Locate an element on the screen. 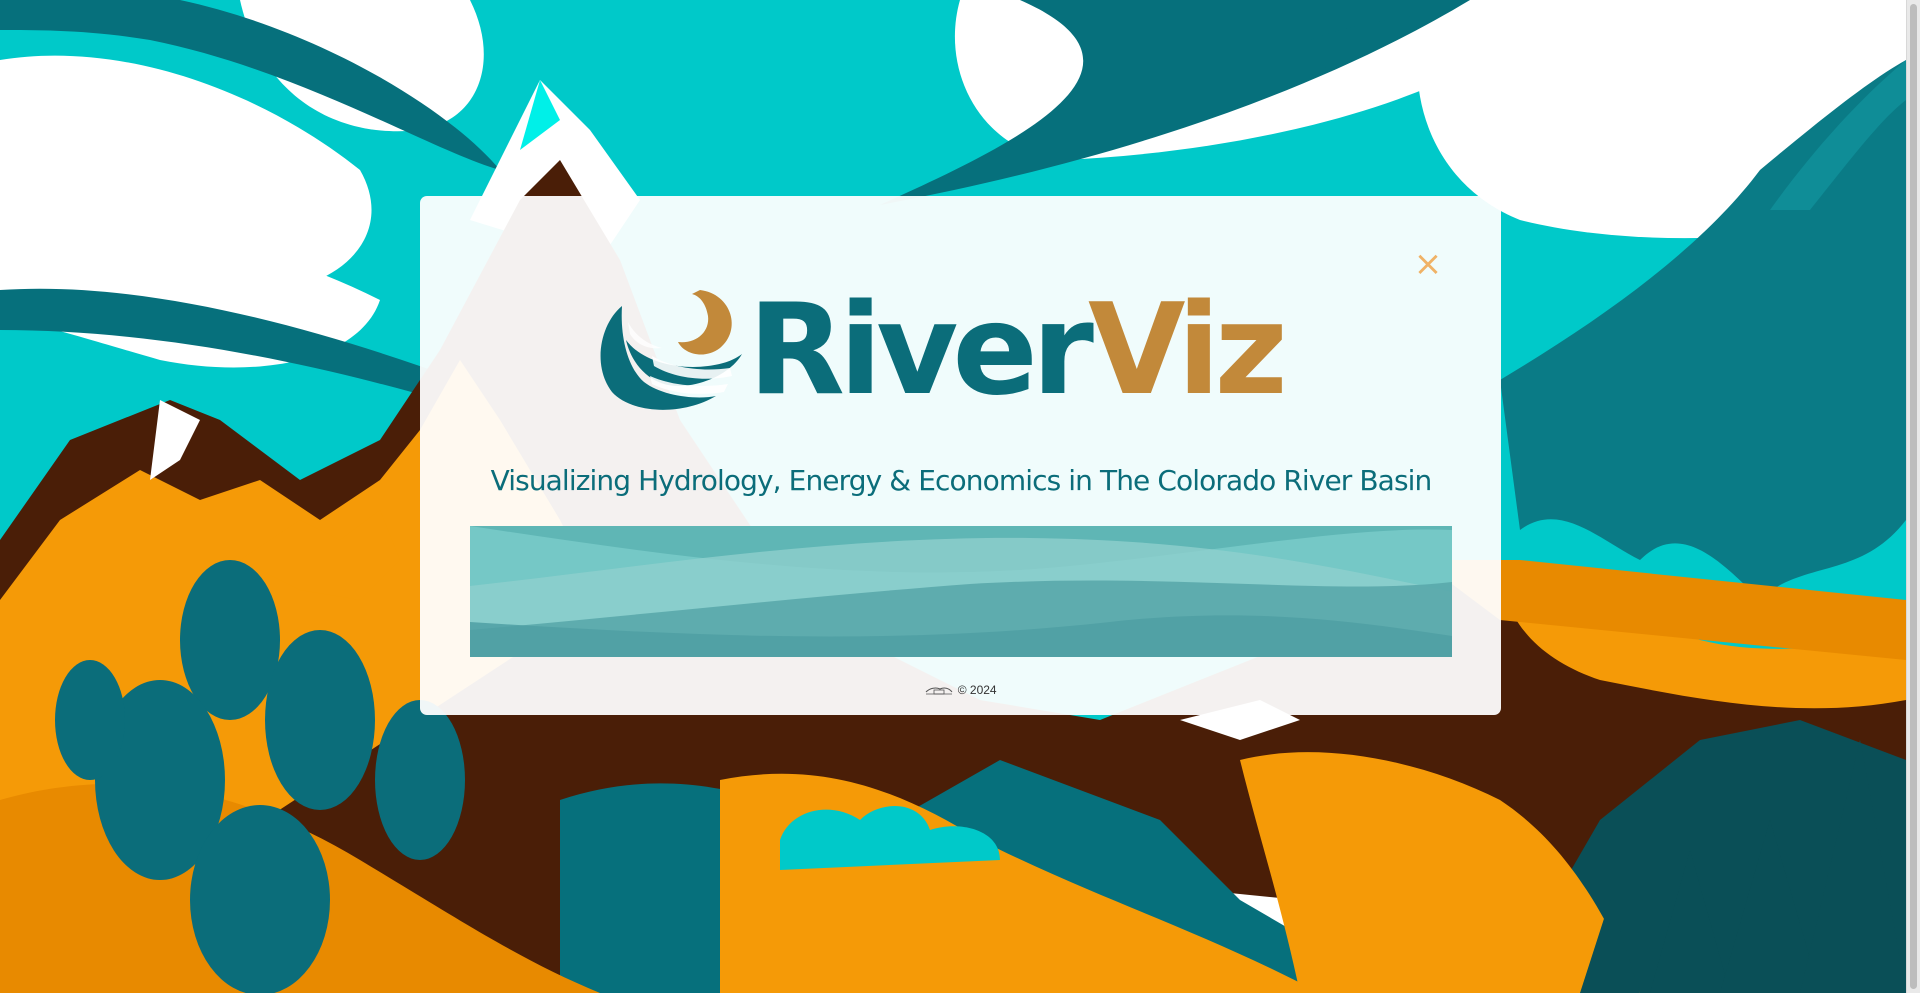 The image size is (1920, 993). app-name: RiverViz is located at coordinates (1018, 350).